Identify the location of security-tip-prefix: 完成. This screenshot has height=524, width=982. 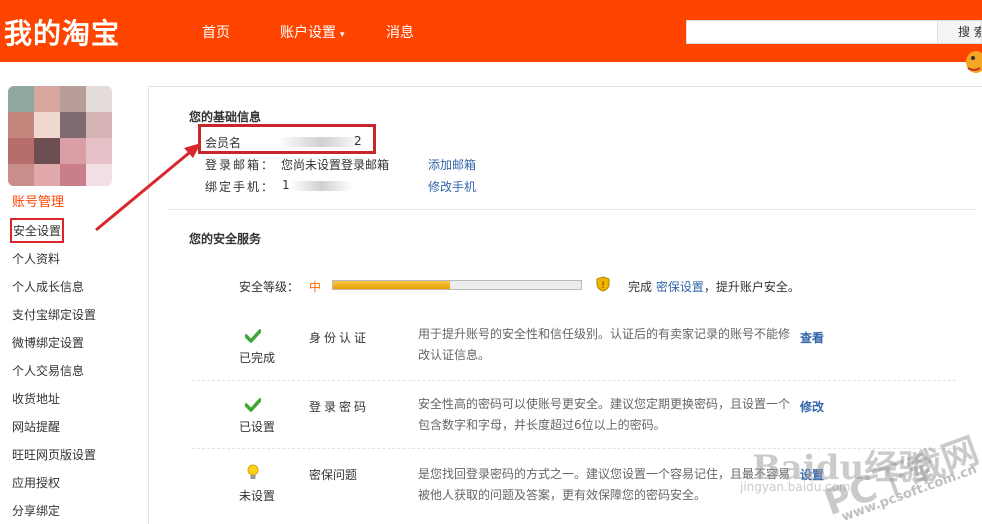
(640, 287).